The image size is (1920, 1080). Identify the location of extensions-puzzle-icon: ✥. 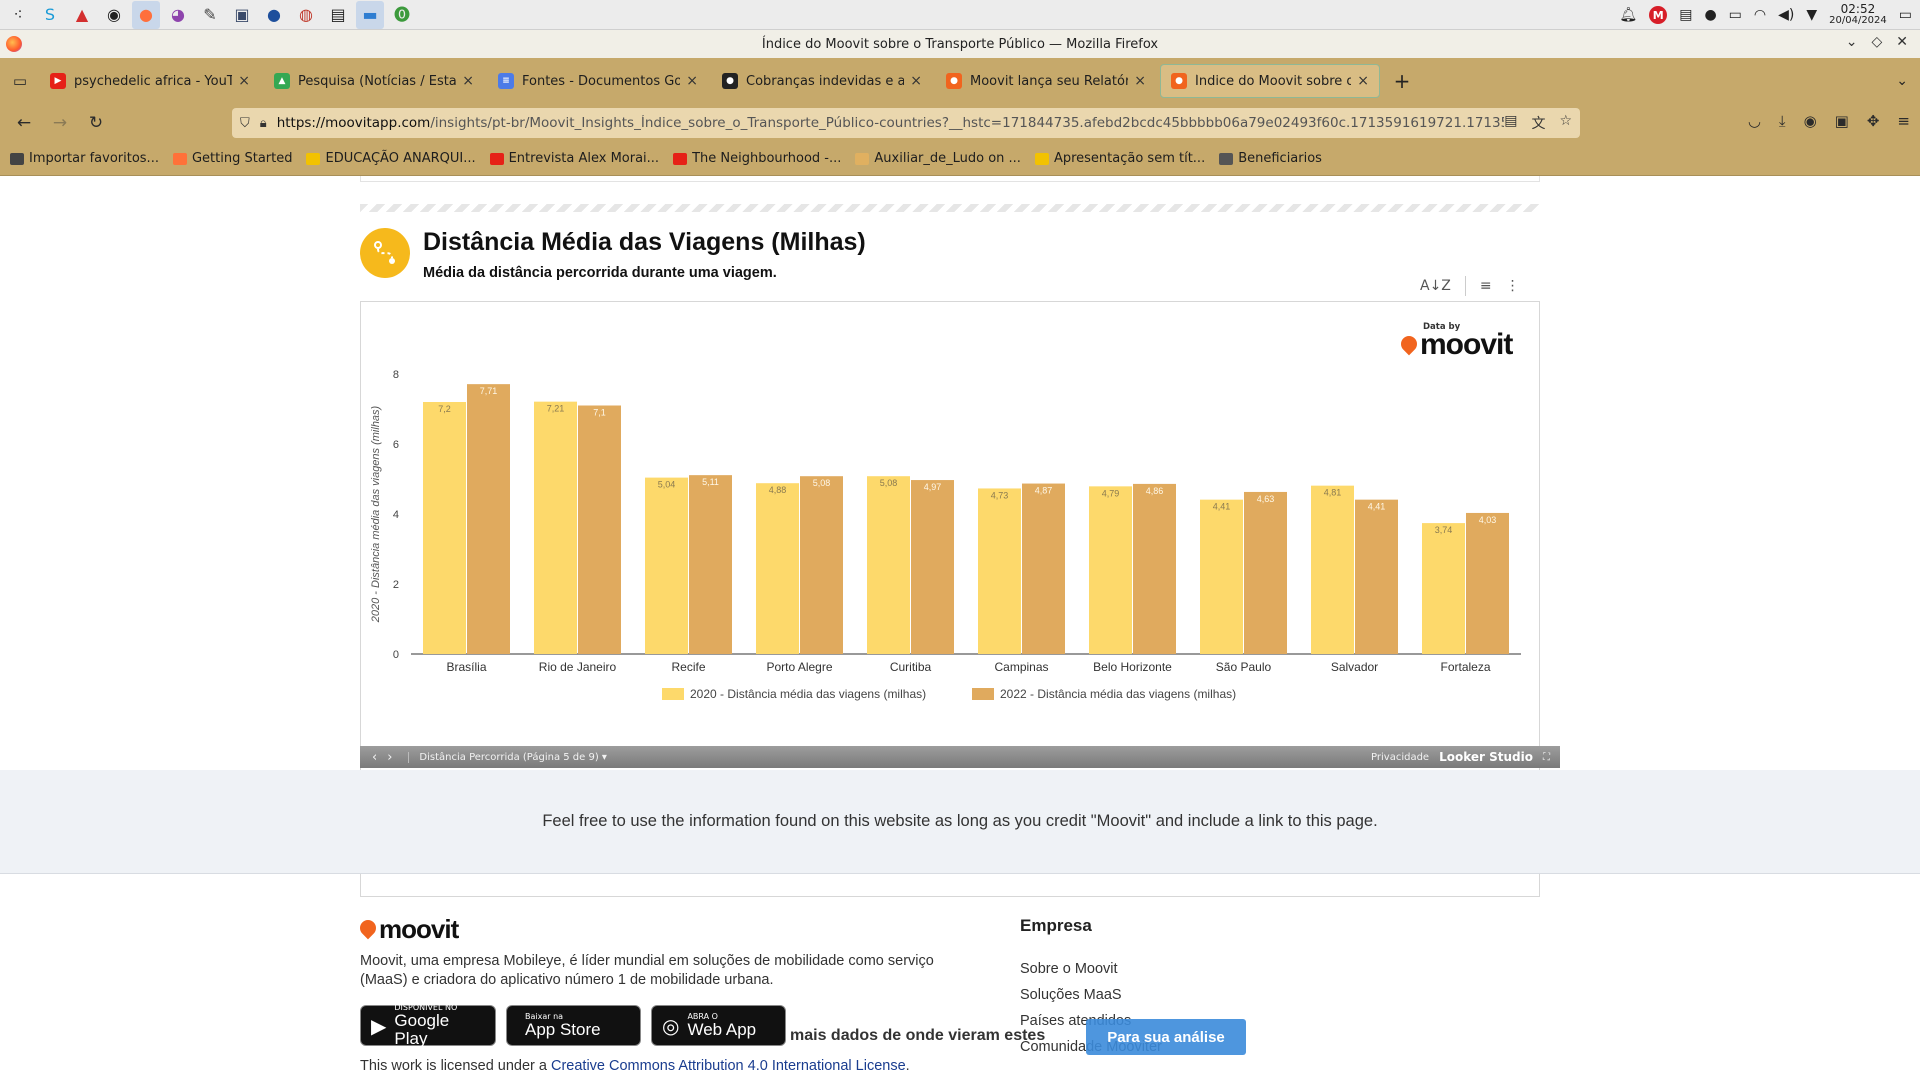
(1873, 121).